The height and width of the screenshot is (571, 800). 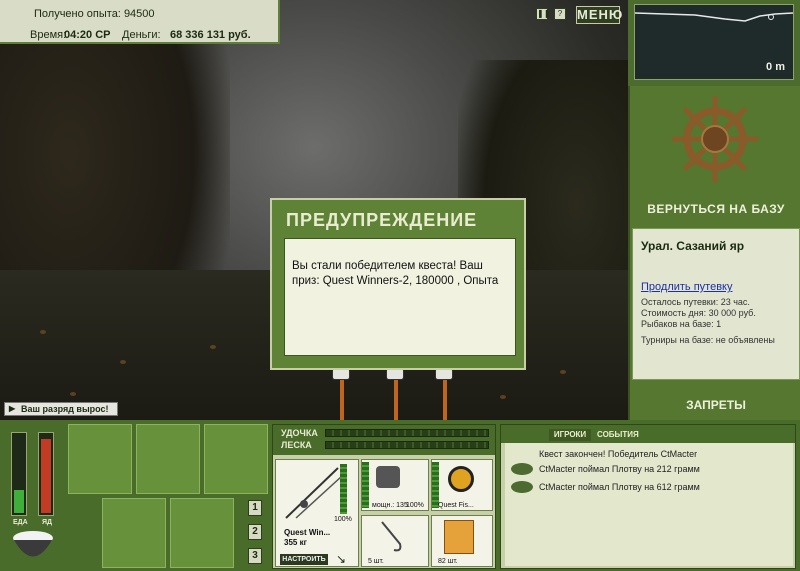 I want to click on cooking-pot-icon, so click(x=33, y=548).